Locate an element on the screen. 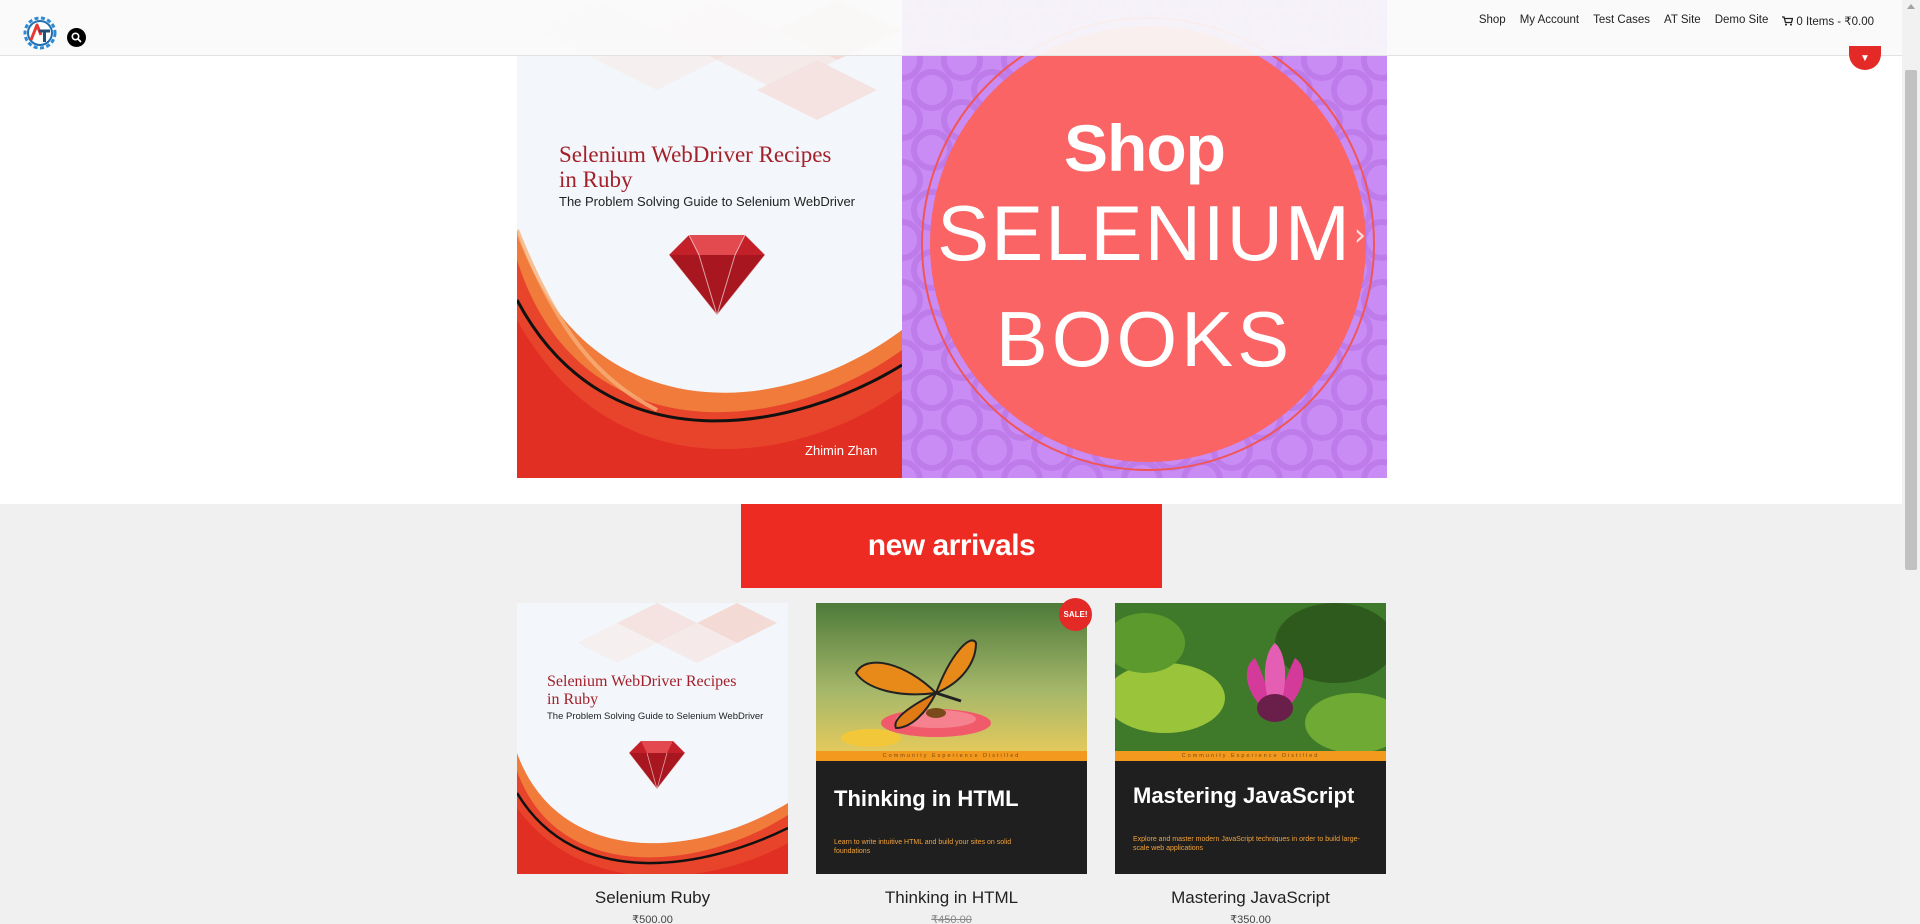  nav-demo-site: Demo Site is located at coordinates (1742, 21).